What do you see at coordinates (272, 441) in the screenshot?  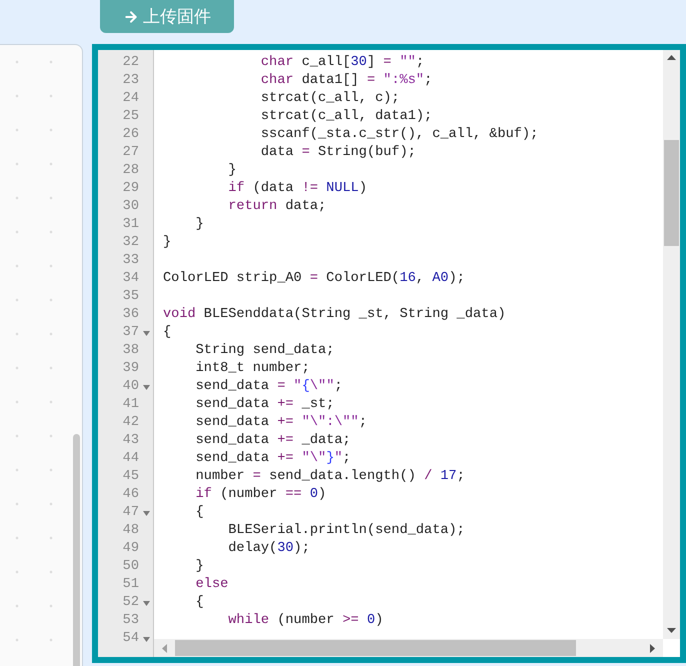 I see `code-line: send_data += _data;` at bounding box center [272, 441].